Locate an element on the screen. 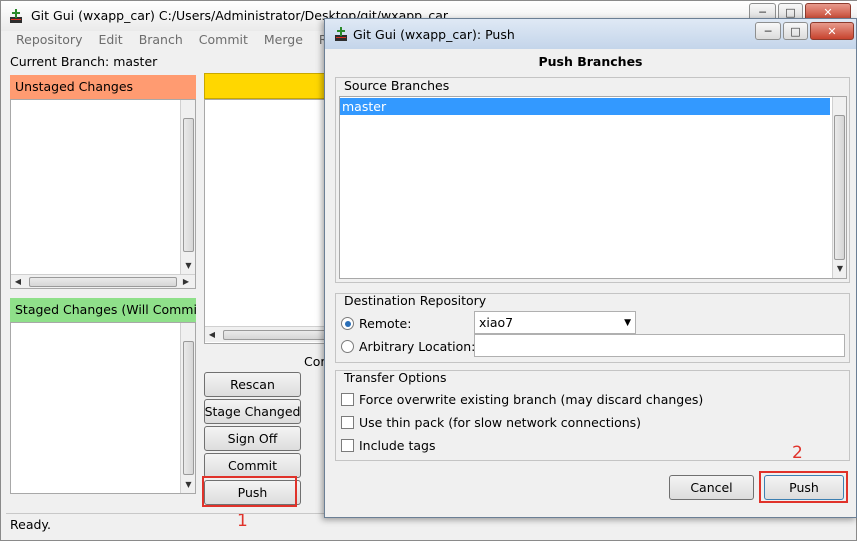 The height and width of the screenshot is (541, 857). menu-edit: Edit is located at coordinates (109, 41).